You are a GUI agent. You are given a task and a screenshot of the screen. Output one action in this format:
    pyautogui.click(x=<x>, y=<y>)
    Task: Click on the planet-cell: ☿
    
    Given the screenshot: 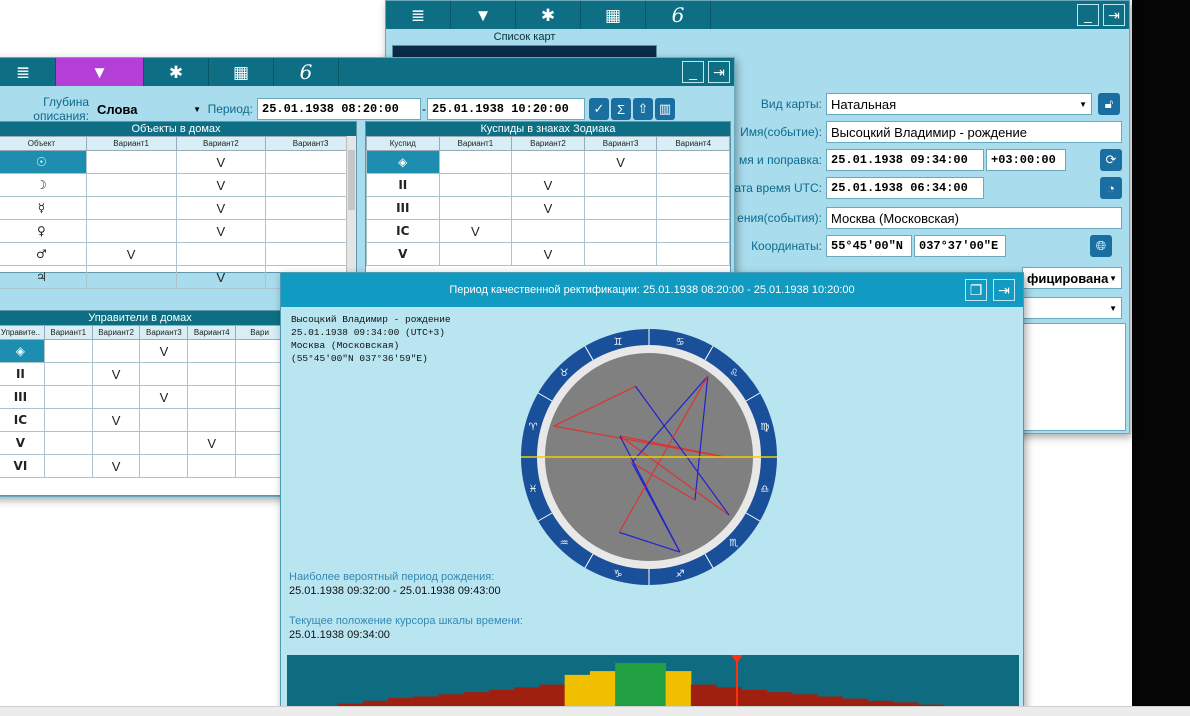 What is the action you would take?
    pyautogui.click(x=43, y=208)
    